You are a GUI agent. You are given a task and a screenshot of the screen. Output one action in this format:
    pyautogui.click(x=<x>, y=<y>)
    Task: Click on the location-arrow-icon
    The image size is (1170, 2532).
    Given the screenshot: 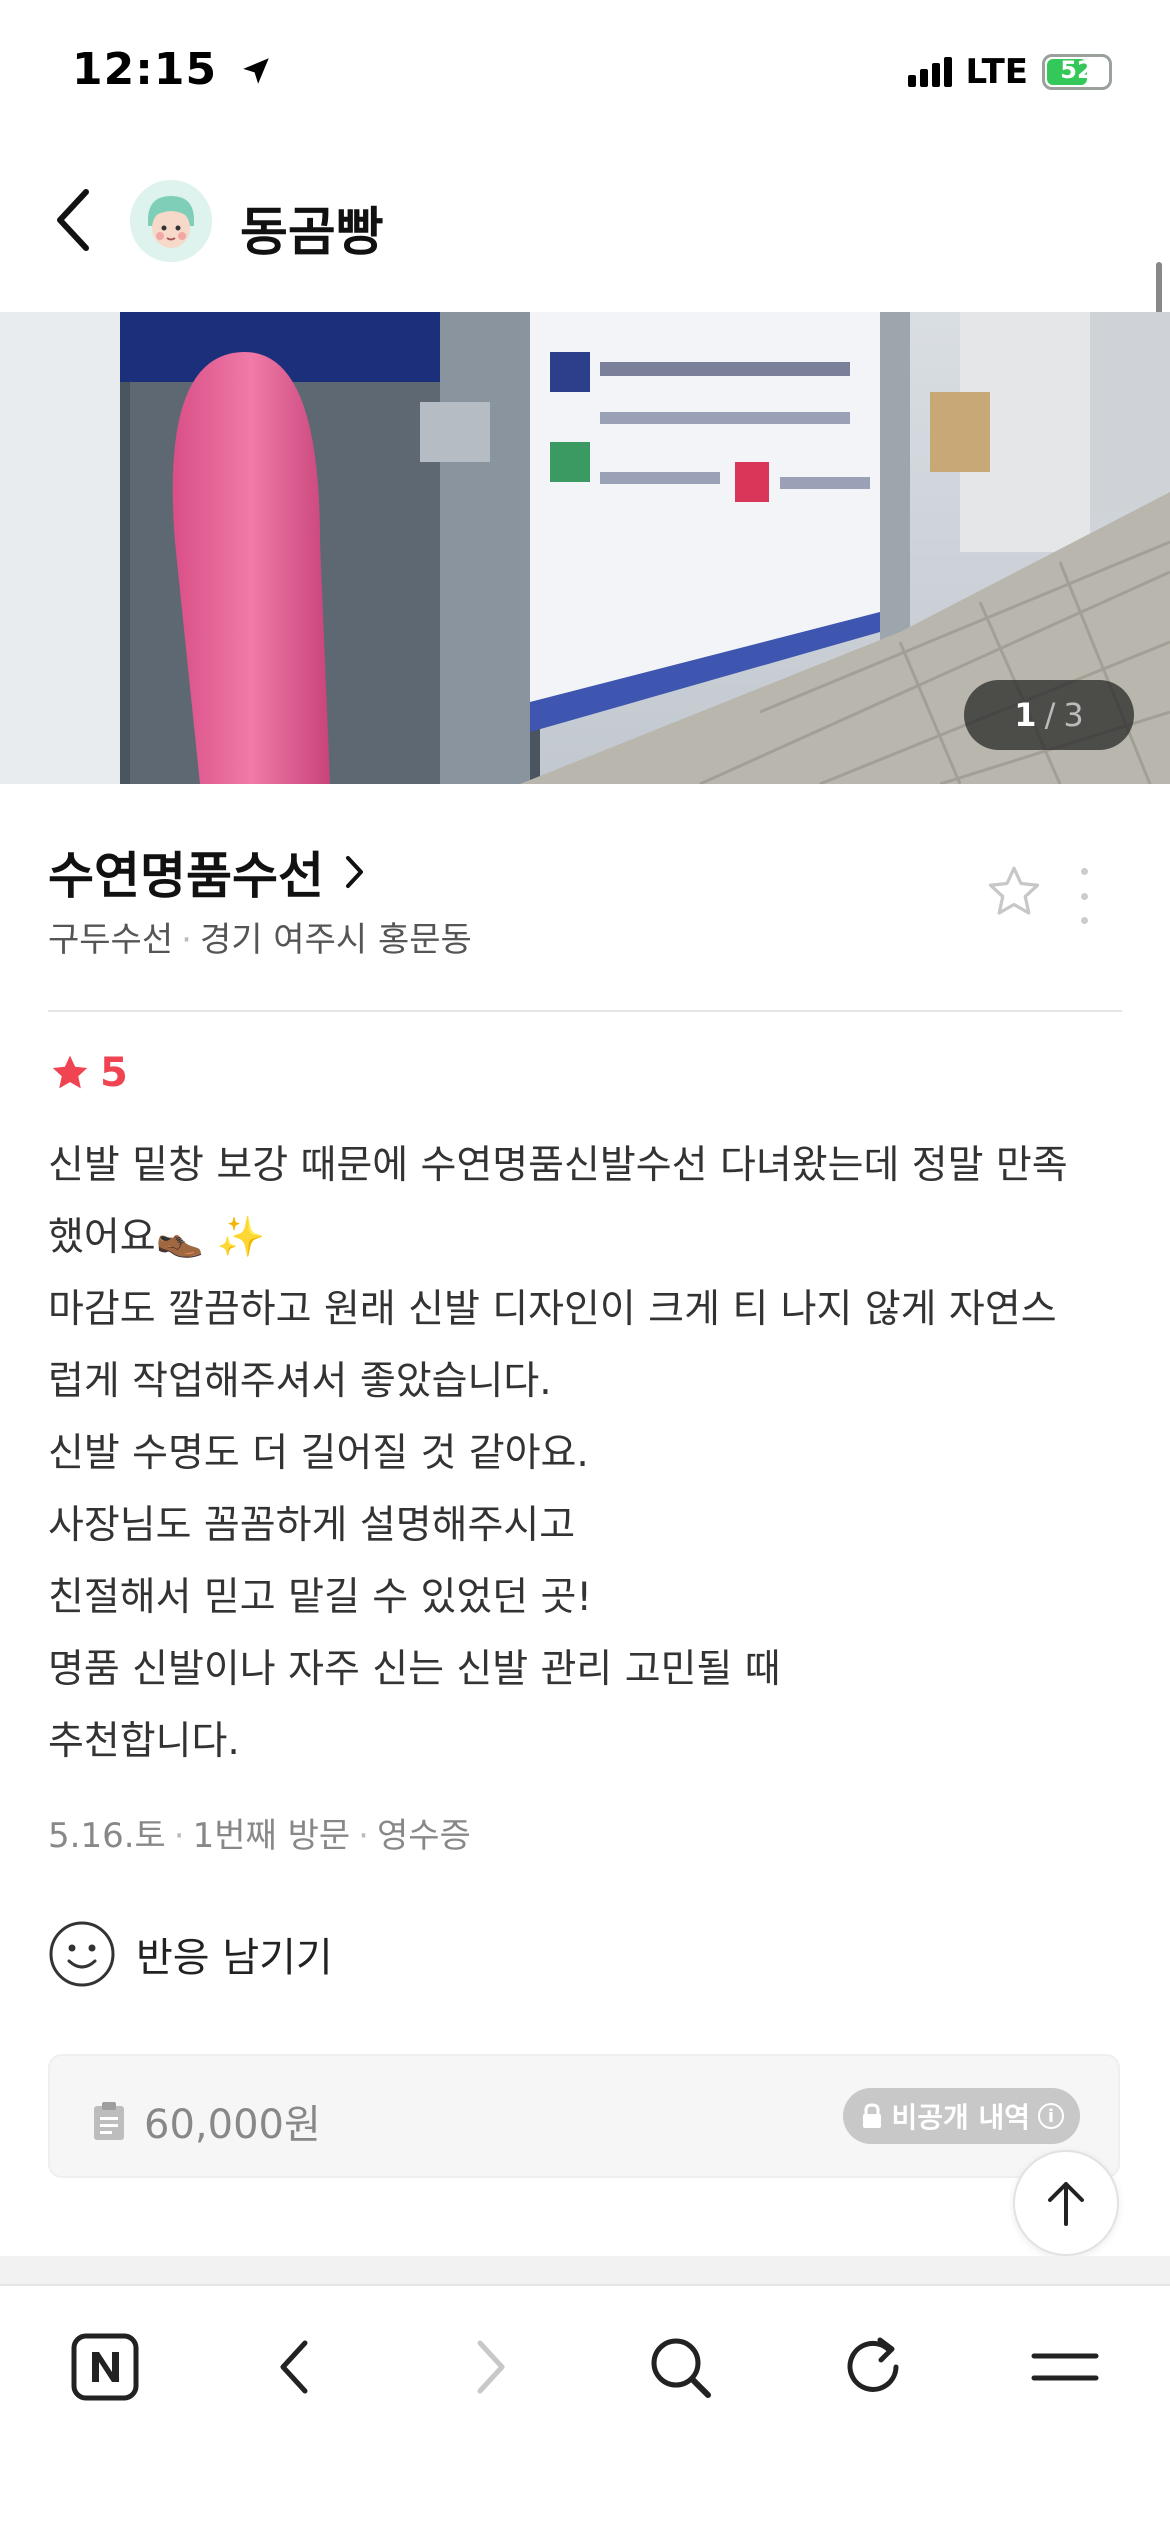 What is the action you would take?
    pyautogui.click(x=256, y=71)
    